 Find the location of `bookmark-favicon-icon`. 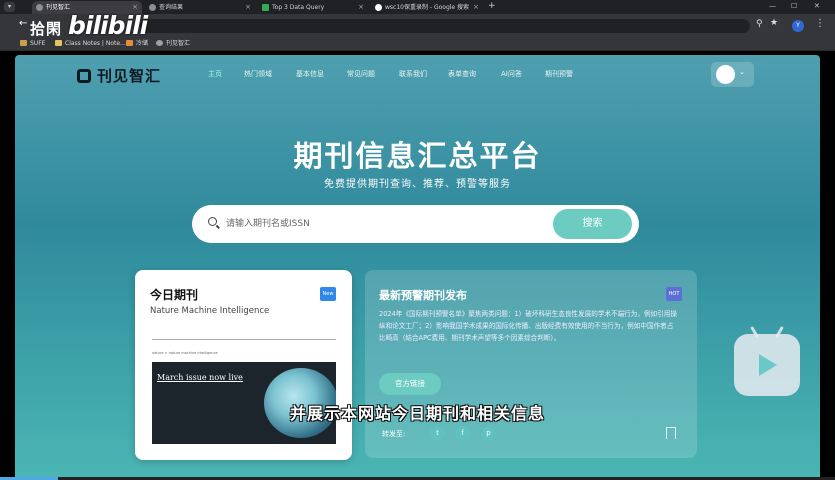

bookmark-favicon-icon is located at coordinates (129, 43).